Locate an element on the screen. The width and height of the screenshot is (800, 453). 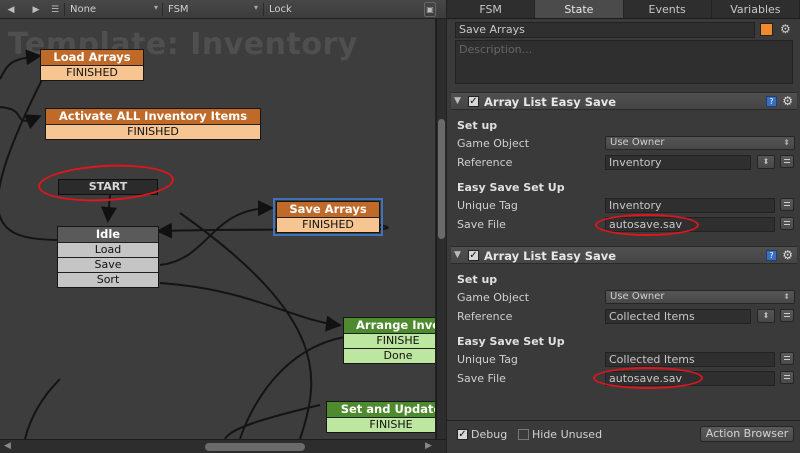
state-activate-all-inventory-items: Activate ALL Inventory Items FINISHED is located at coordinates (153, 124).